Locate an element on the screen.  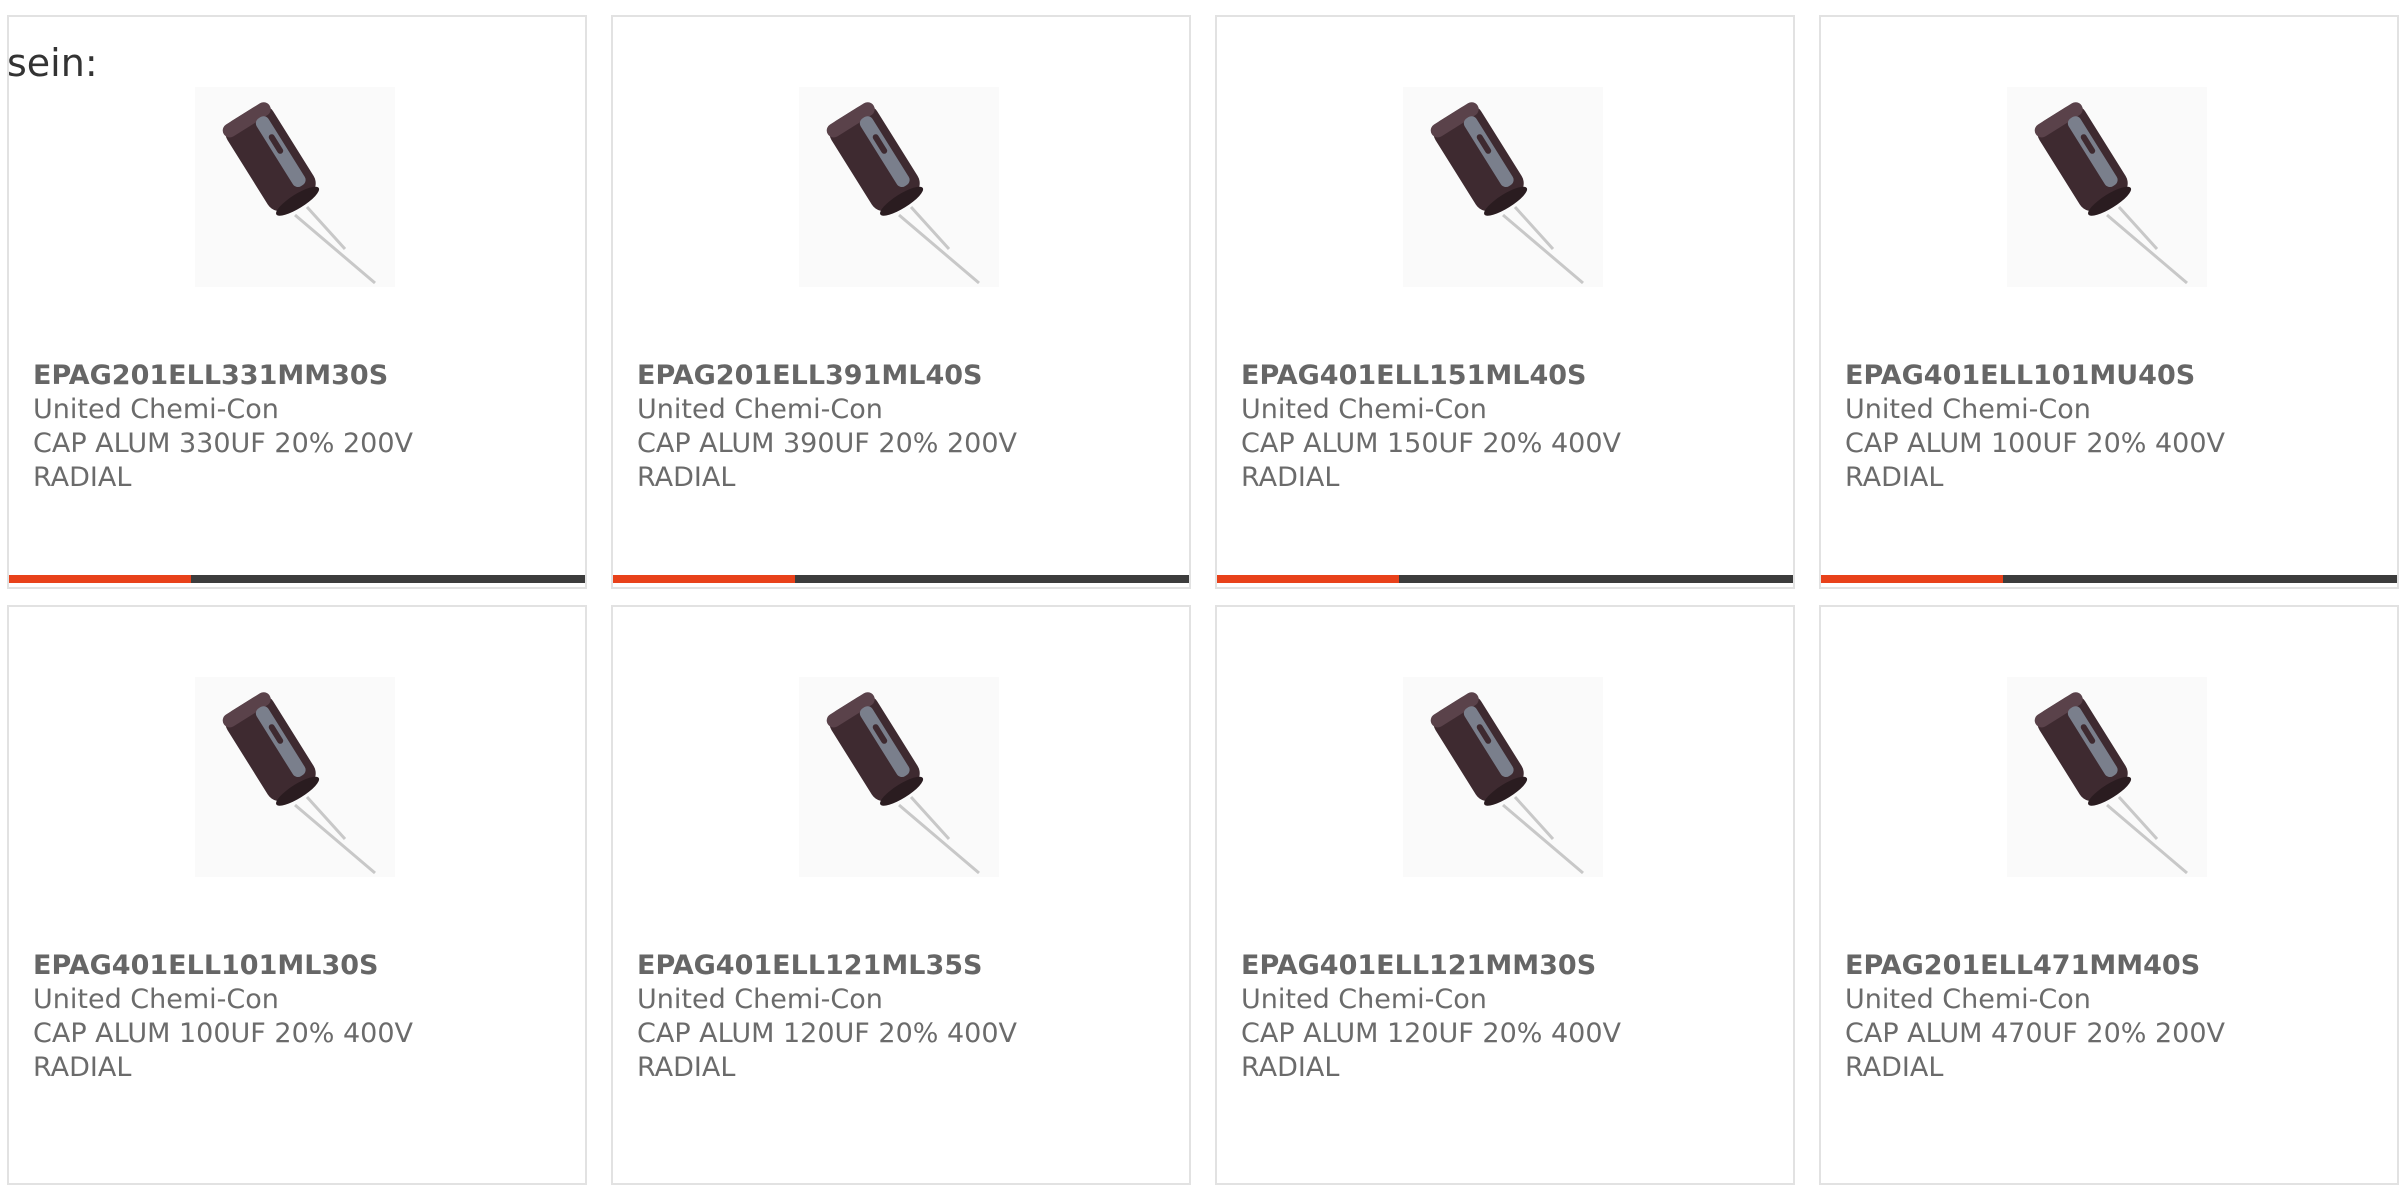
description: CAP ALUM 150UF 20% 400V is located at coordinates (1431, 443).